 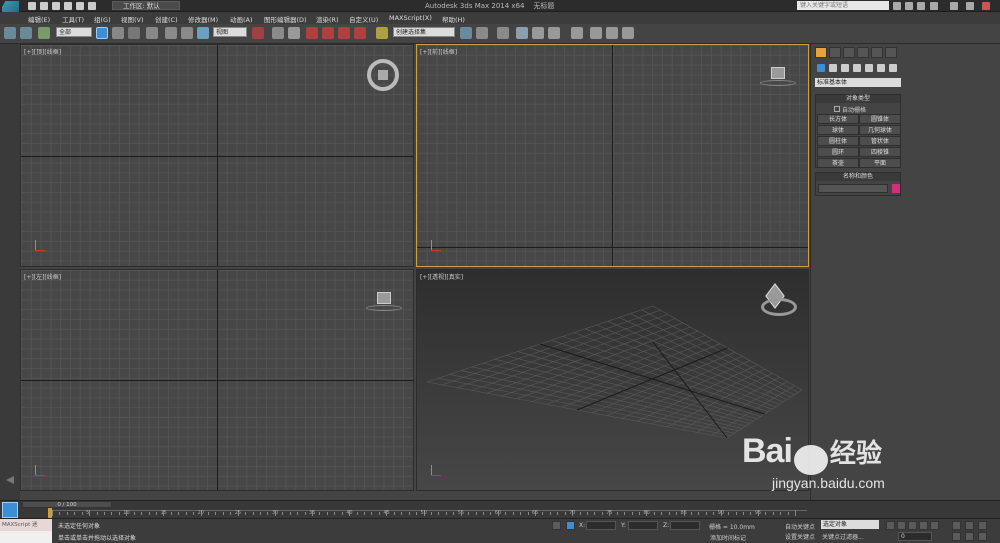 What do you see at coordinates (821, 68) in the screenshot?
I see `geometry-icon` at bounding box center [821, 68].